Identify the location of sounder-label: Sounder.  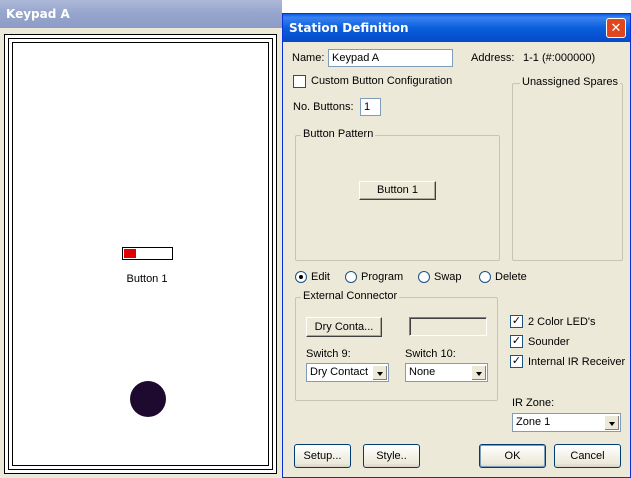
(549, 342).